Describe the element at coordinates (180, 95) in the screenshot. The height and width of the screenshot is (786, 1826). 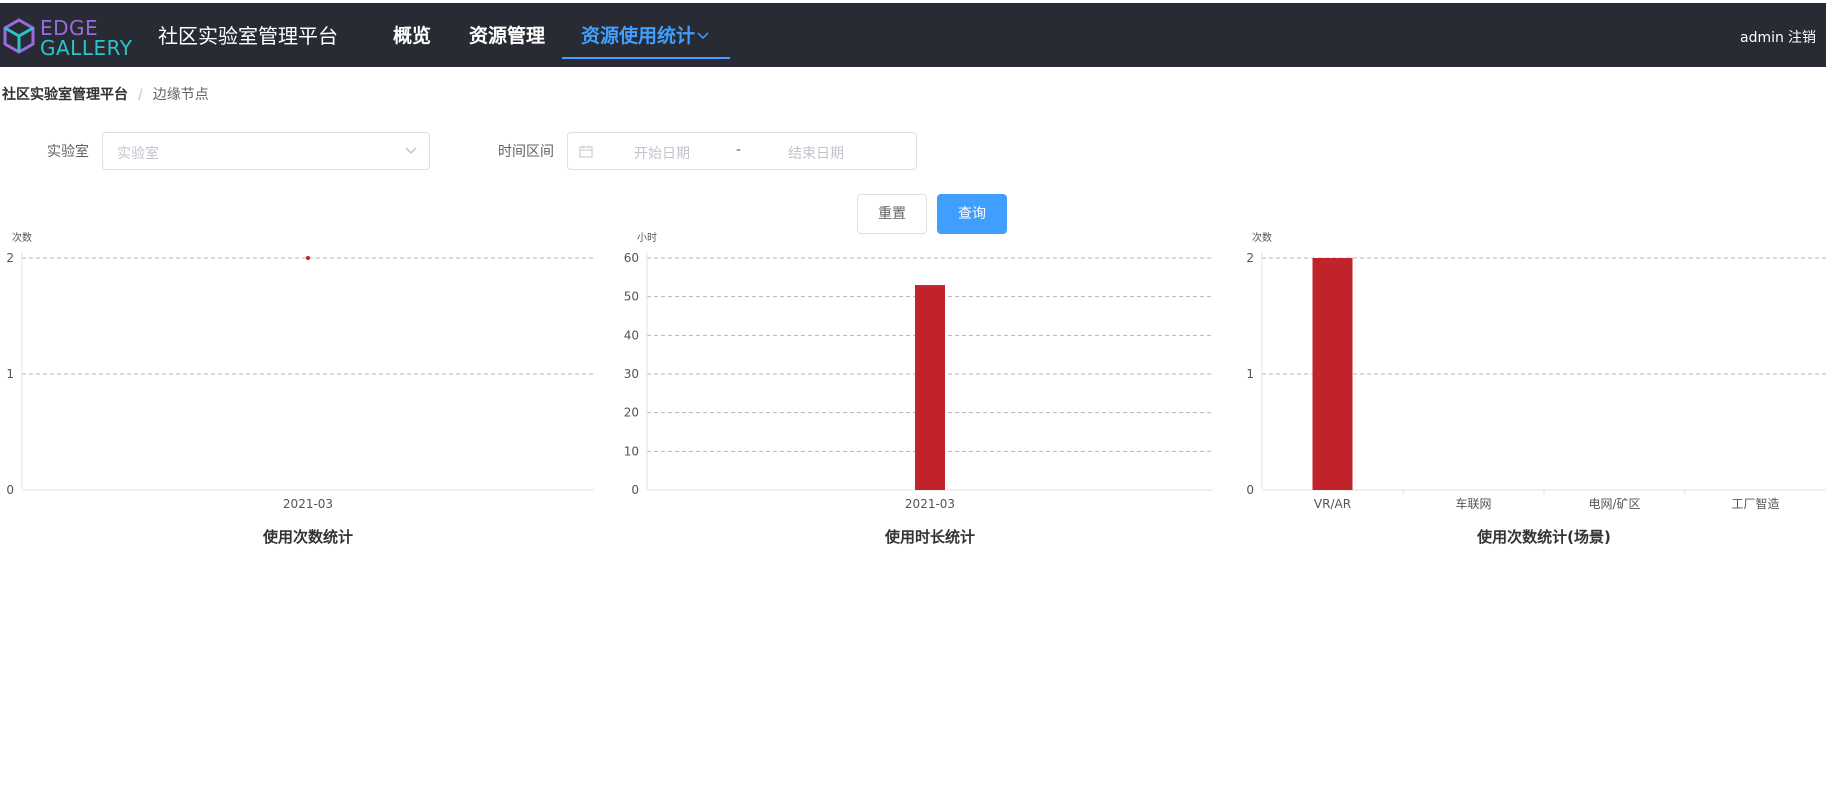
I see `breadcrumb-item-edge-node: 边缘节点` at that location.